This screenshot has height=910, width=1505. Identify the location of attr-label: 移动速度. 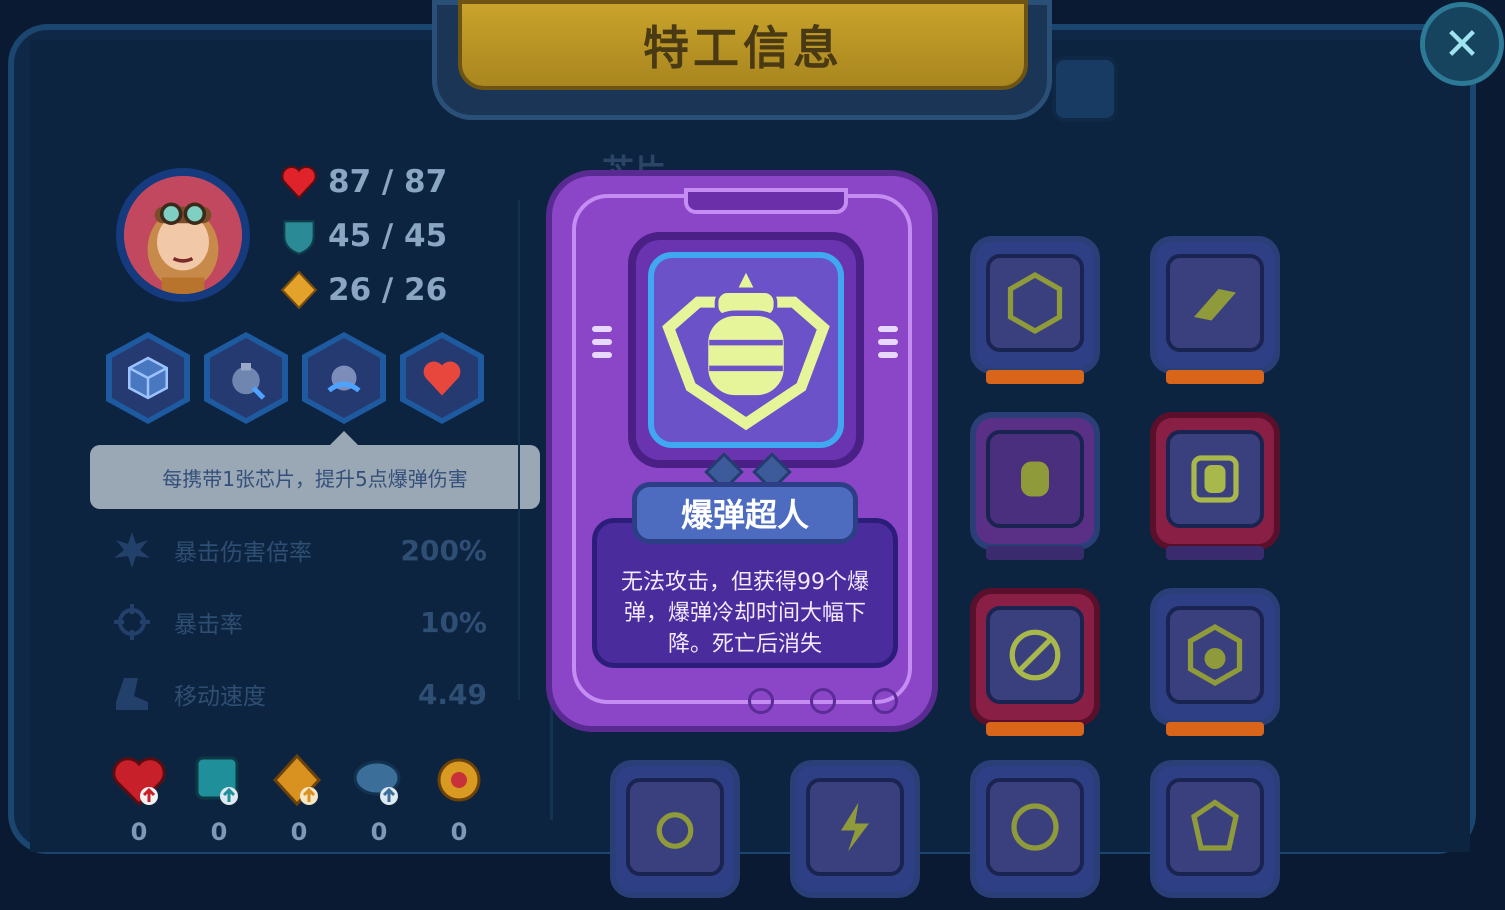
(220, 697).